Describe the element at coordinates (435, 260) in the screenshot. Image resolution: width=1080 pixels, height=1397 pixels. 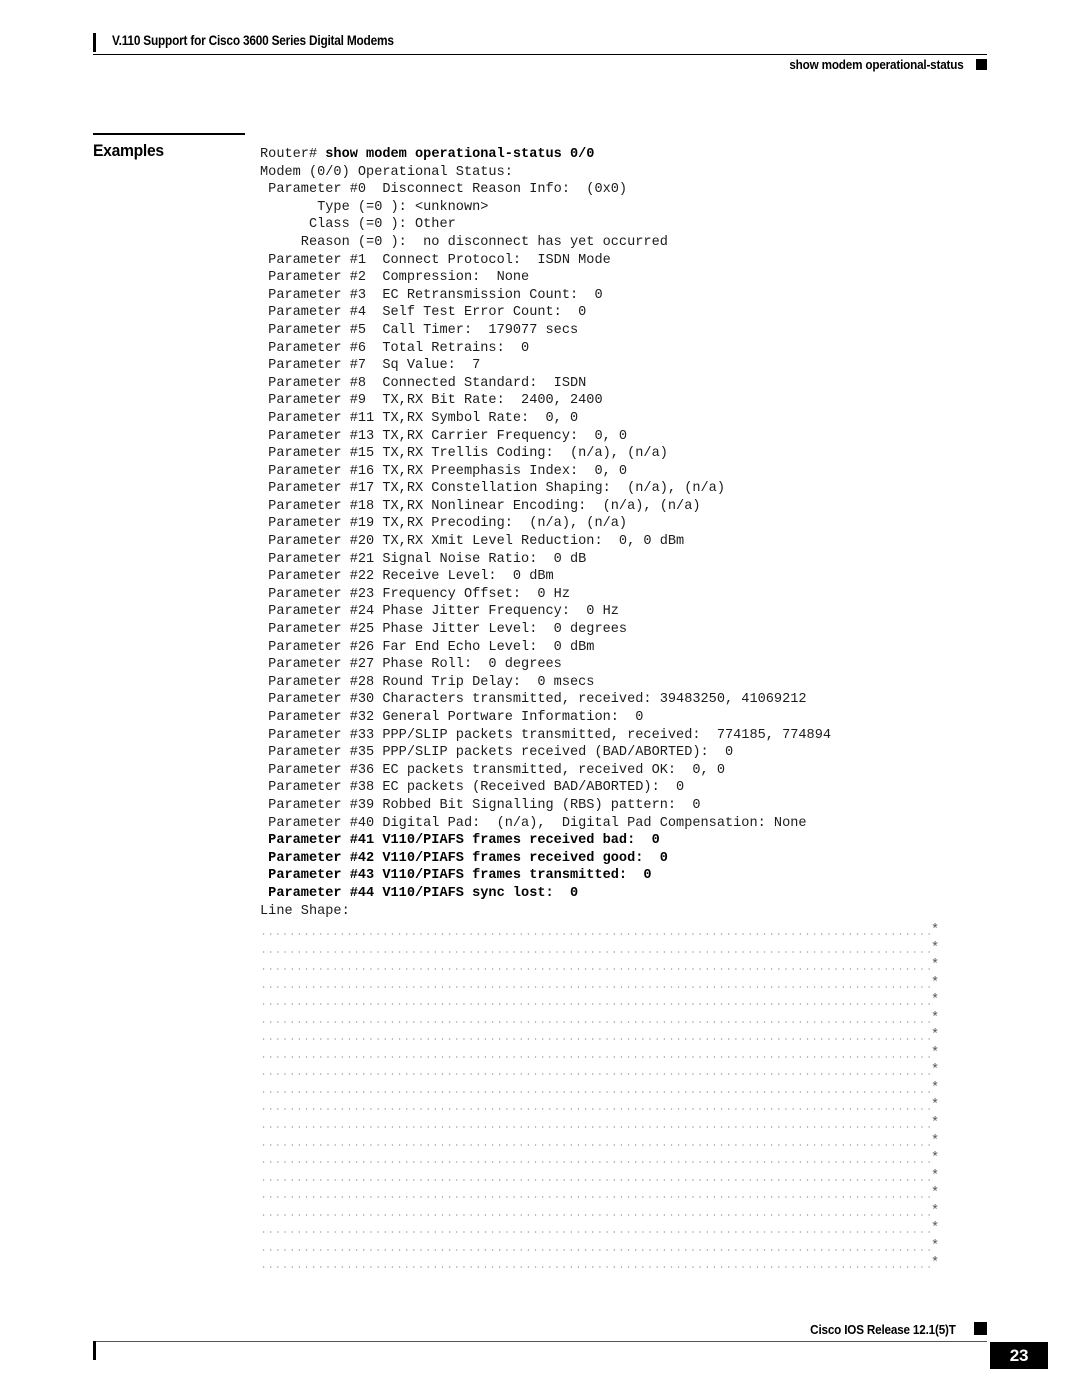
I see `code-line: Parameter #1 Connect Protocol: ISDN Mode` at that location.